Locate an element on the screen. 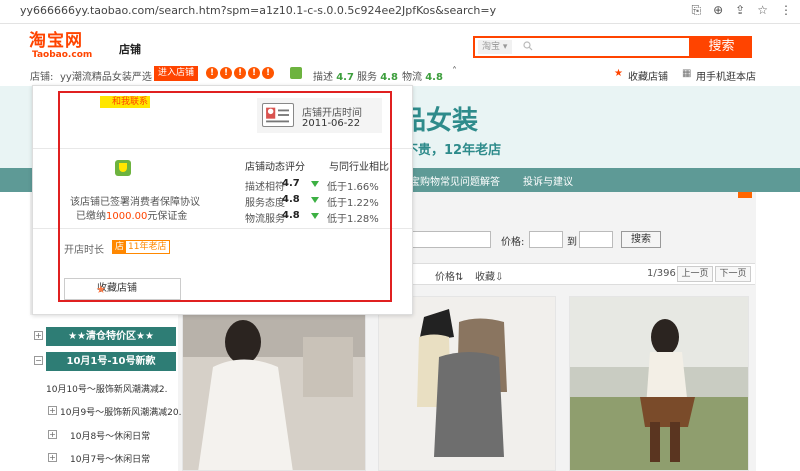 This screenshot has height=471, width=800. favorite-store-button: 收藏店铺 is located at coordinates (122, 289).